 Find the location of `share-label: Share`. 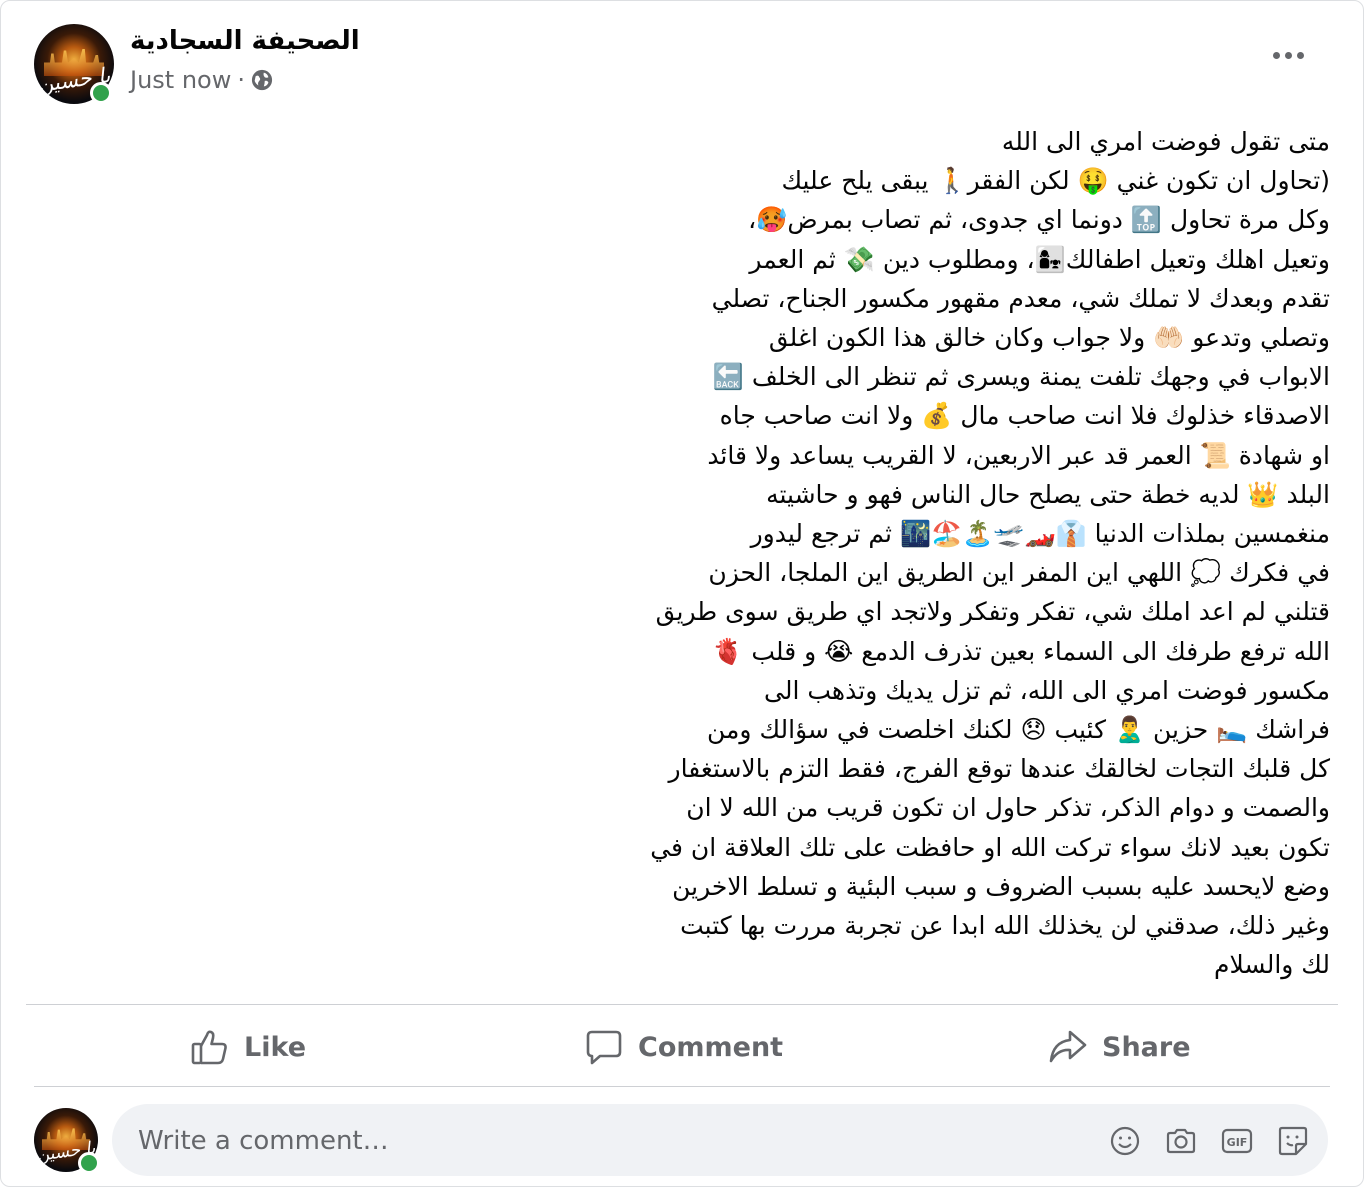

share-label: Share is located at coordinates (1146, 1047).